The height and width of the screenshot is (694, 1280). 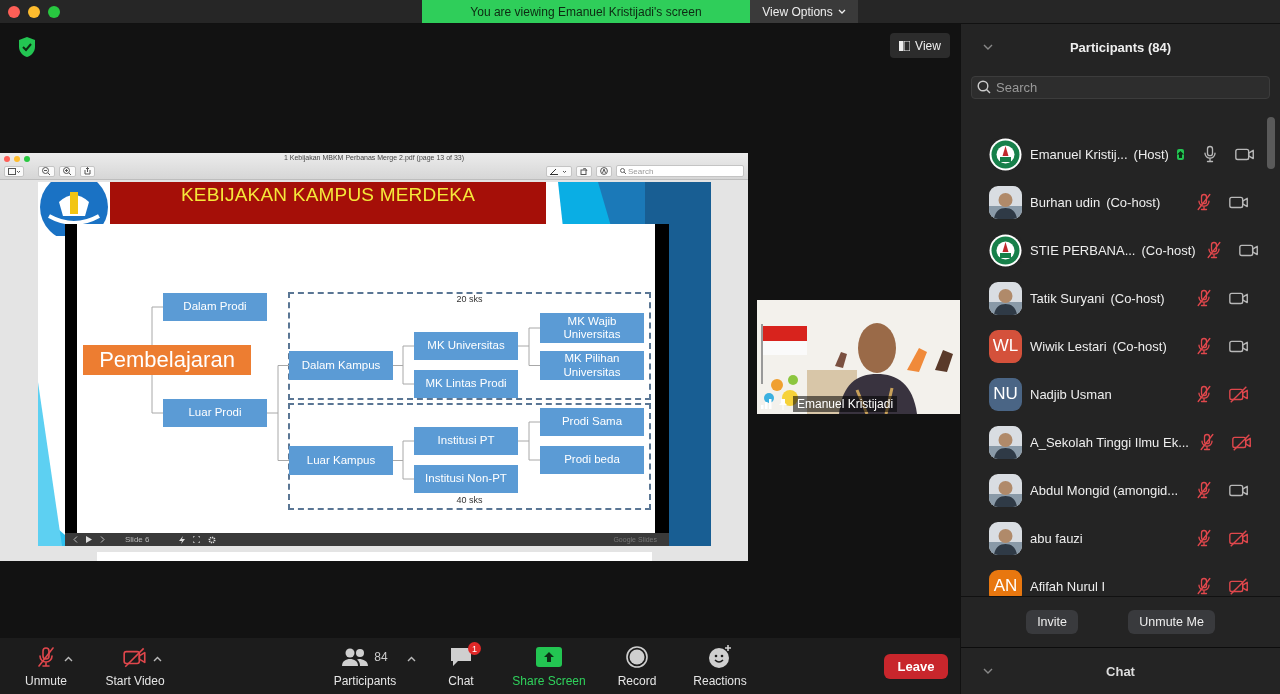 I want to click on diagram-node: MK Wajib Universitas, so click(x=592, y=328).